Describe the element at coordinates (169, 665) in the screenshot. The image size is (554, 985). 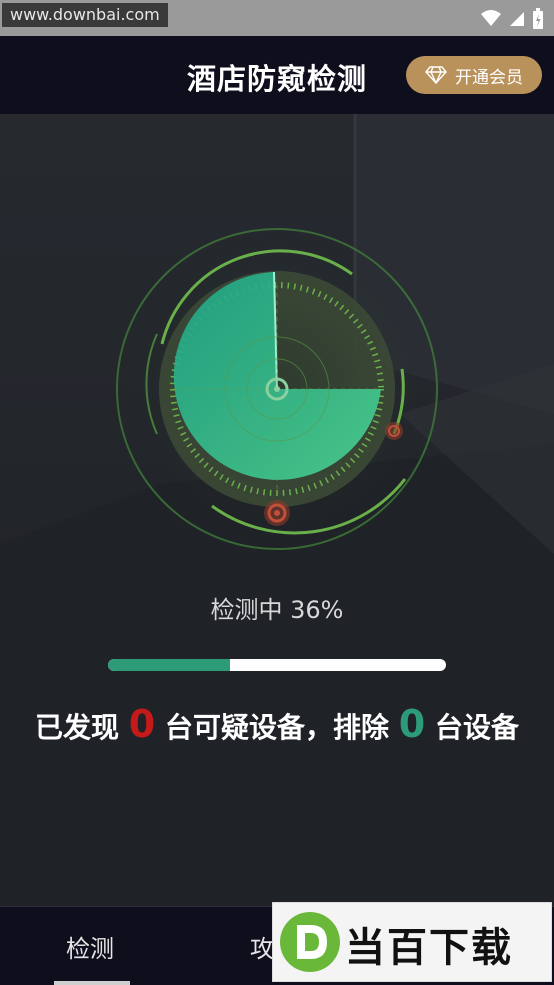
I see `scan-progress-fill` at that location.